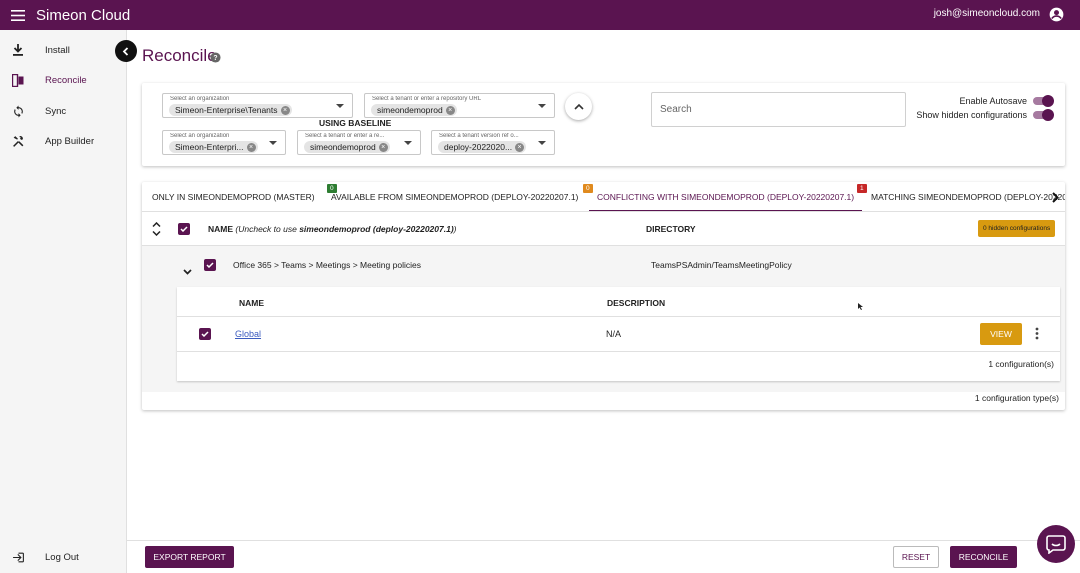 This screenshot has width=1080, height=573. Describe the element at coordinates (18, 15) in the screenshot. I see `menu-icon` at that location.